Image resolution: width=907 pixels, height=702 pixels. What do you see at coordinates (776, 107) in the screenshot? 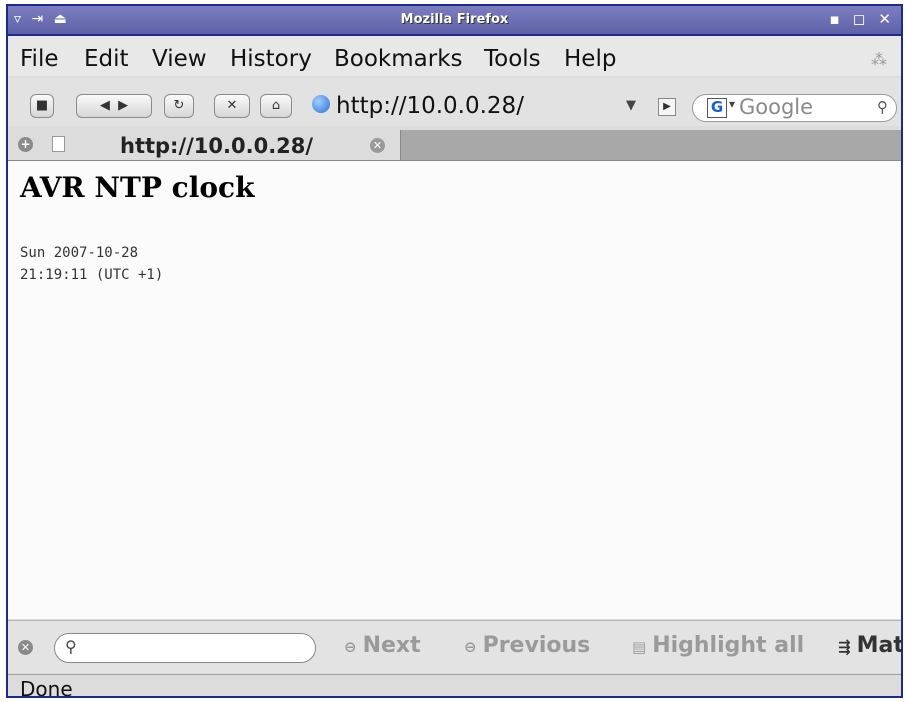
I see `search-placeholder: Google` at bounding box center [776, 107].